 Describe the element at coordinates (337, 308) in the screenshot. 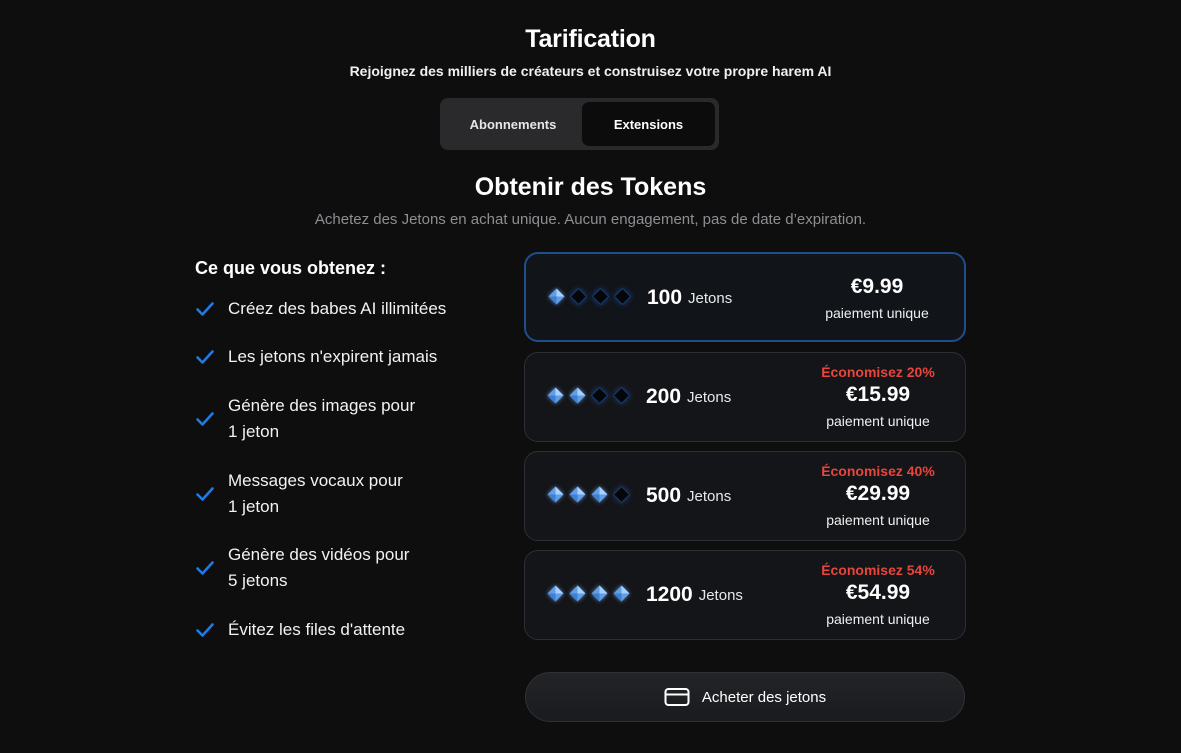

I see `feature-text: Créez des babes AI illimitées` at that location.